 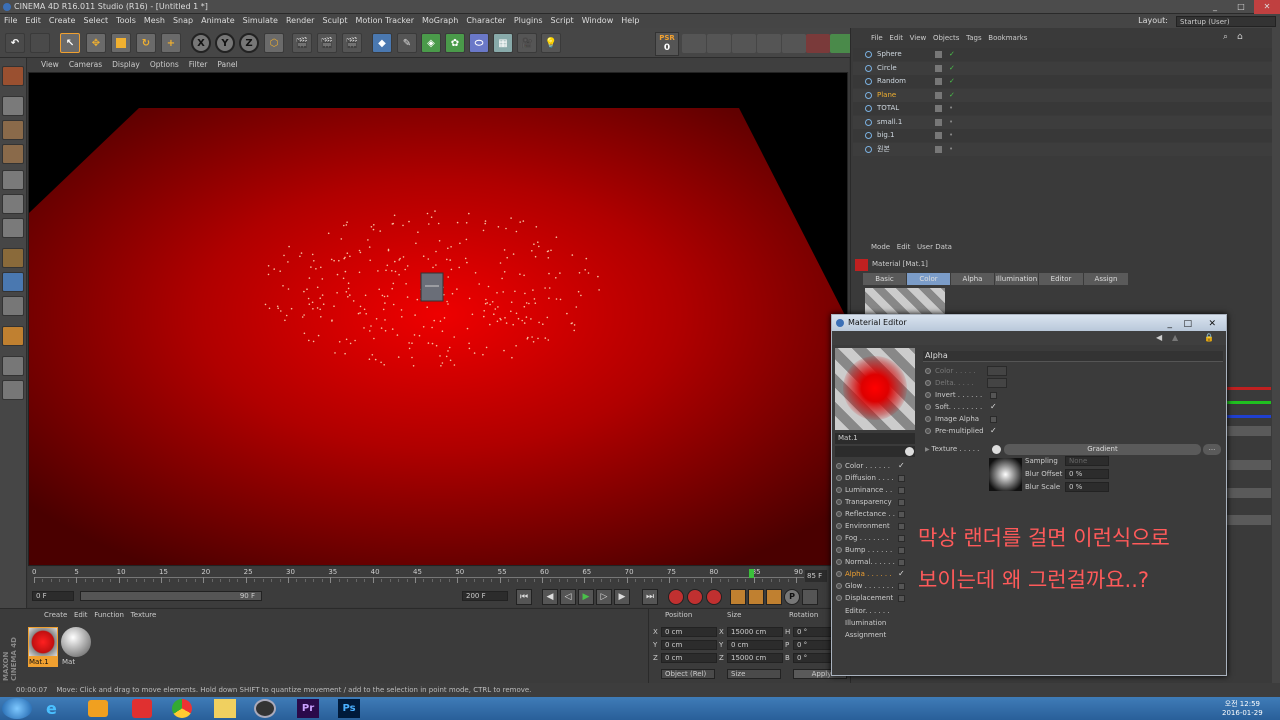 I want to click on dialog-close-button: ✕, so click(x=1212, y=324).